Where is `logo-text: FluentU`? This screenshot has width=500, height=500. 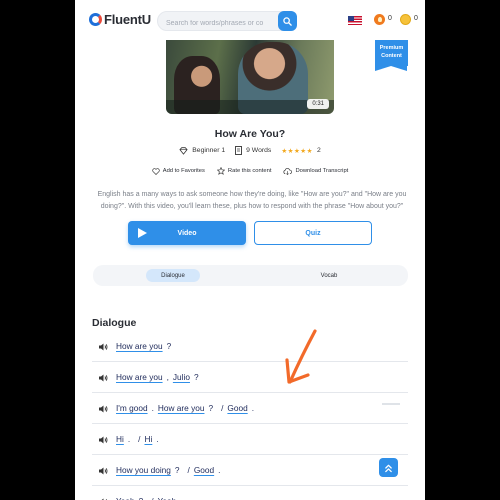 logo-text: FluentU is located at coordinates (127, 19).